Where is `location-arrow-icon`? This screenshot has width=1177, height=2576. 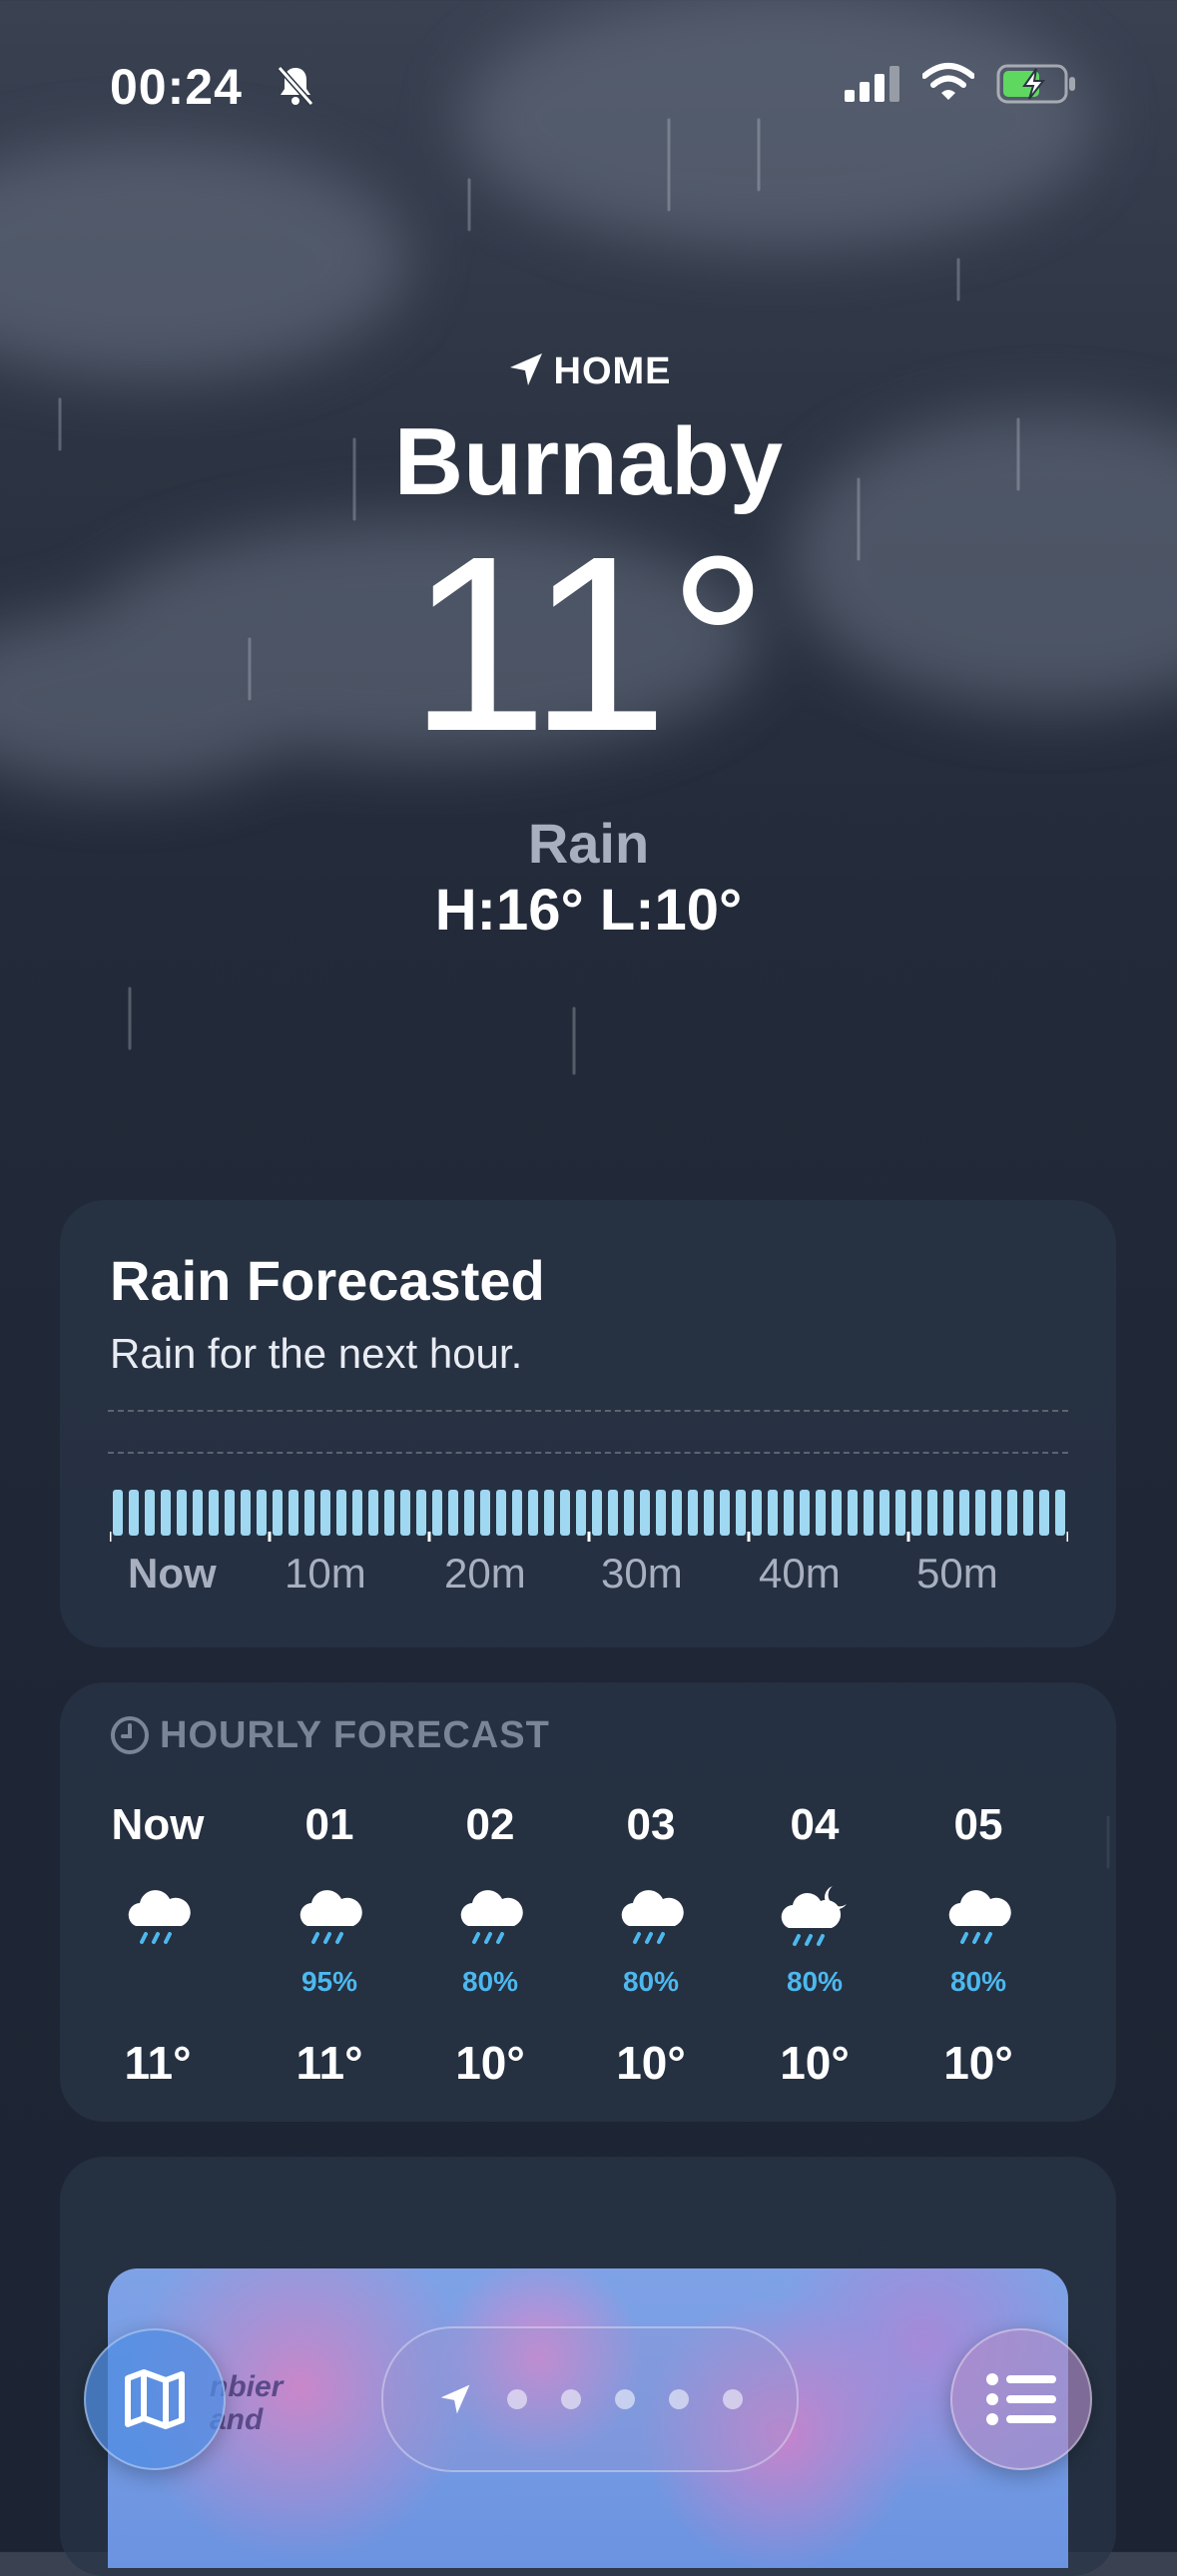 location-arrow-icon is located at coordinates (525, 369).